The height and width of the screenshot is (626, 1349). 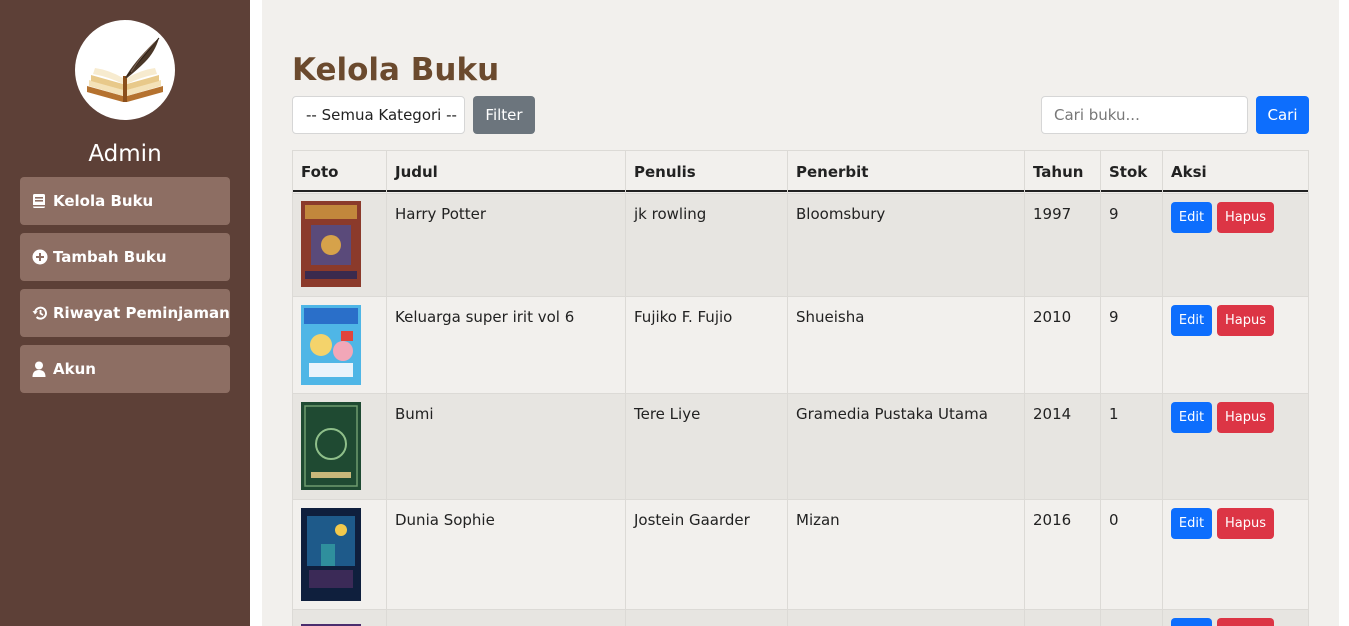 What do you see at coordinates (1052, 414) in the screenshot?
I see `book-year: 2014` at bounding box center [1052, 414].